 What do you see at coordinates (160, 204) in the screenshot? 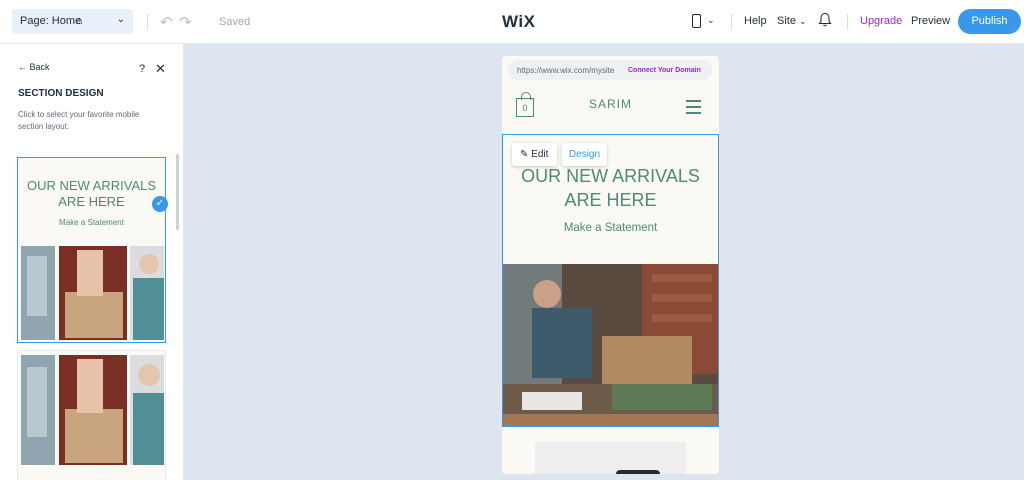
I see `selected-check-icon: ✓` at bounding box center [160, 204].